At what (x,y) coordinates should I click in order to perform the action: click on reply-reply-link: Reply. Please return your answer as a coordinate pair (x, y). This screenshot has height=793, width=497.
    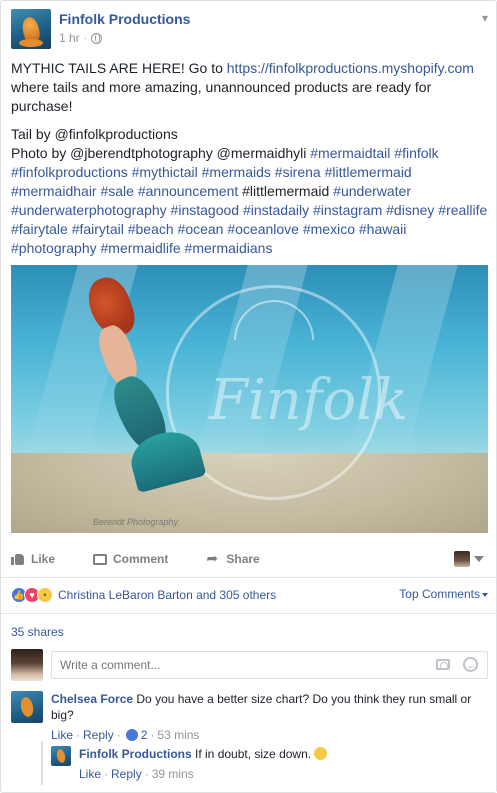
    Looking at the image, I should click on (126, 774).